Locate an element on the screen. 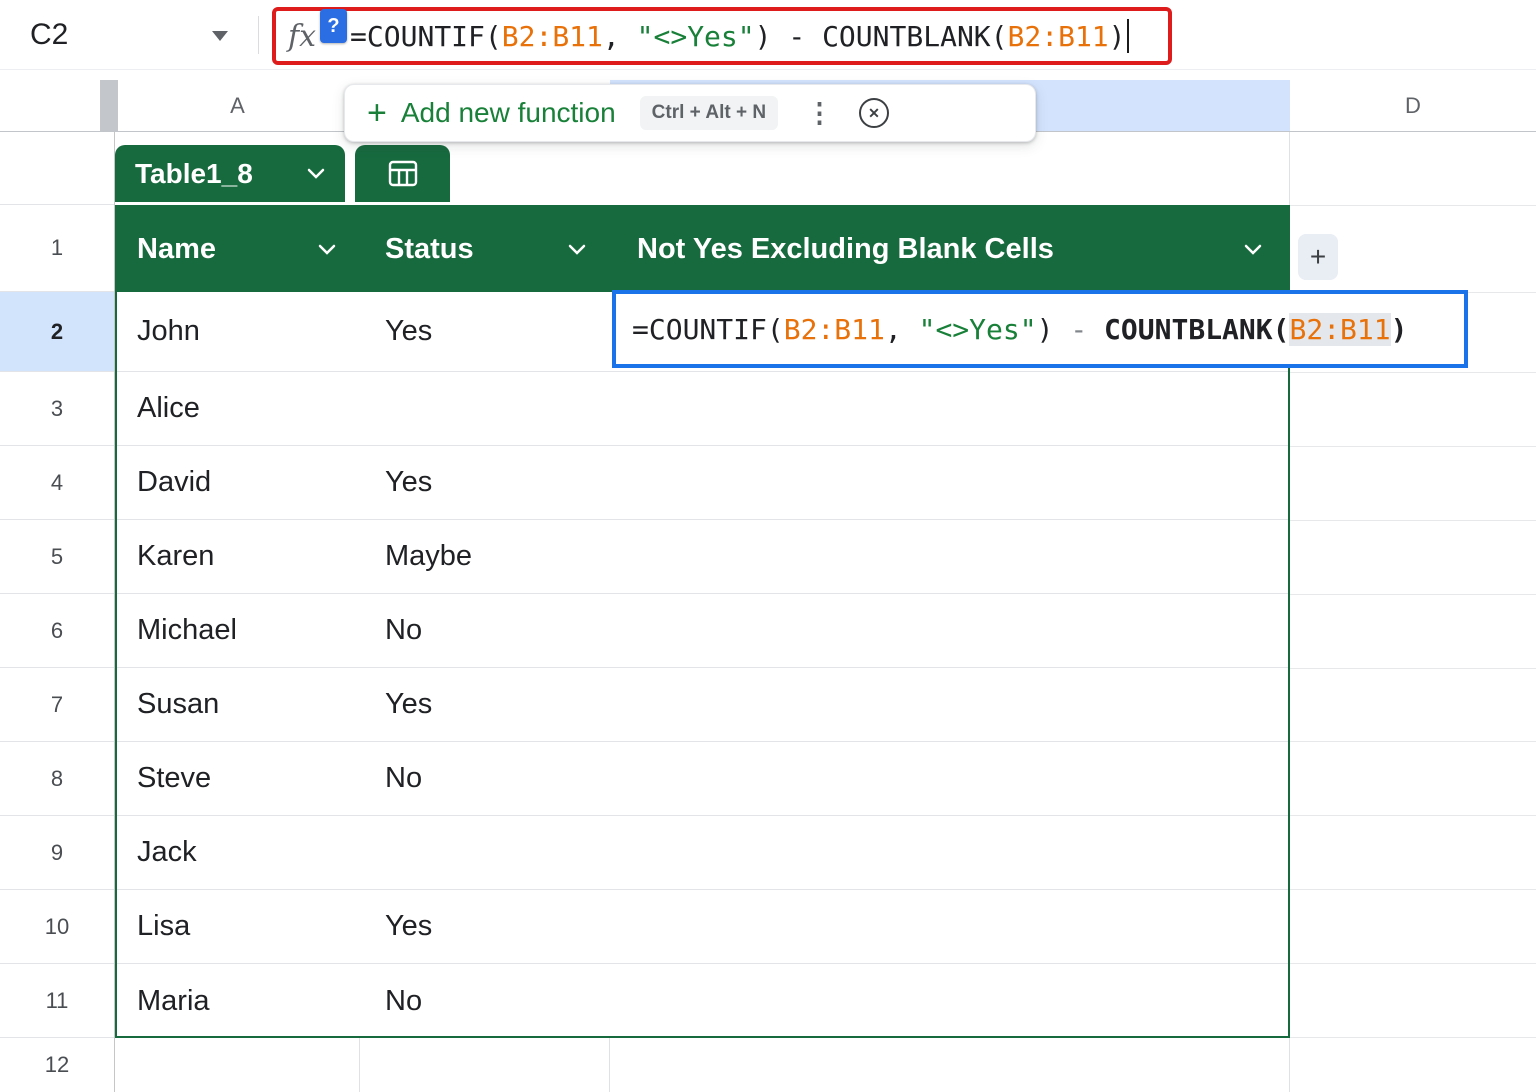  row-header-1: 1 is located at coordinates (57, 248).